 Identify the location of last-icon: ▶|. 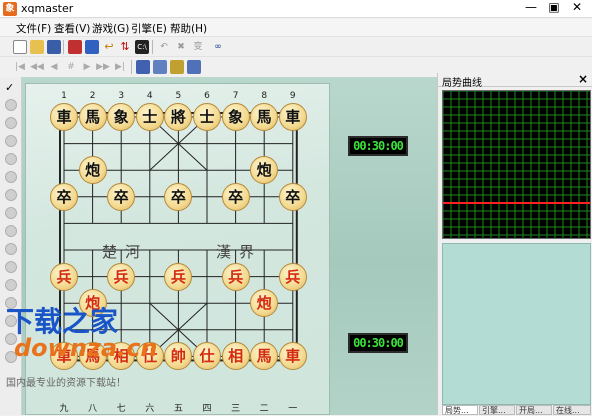
(120, 67).